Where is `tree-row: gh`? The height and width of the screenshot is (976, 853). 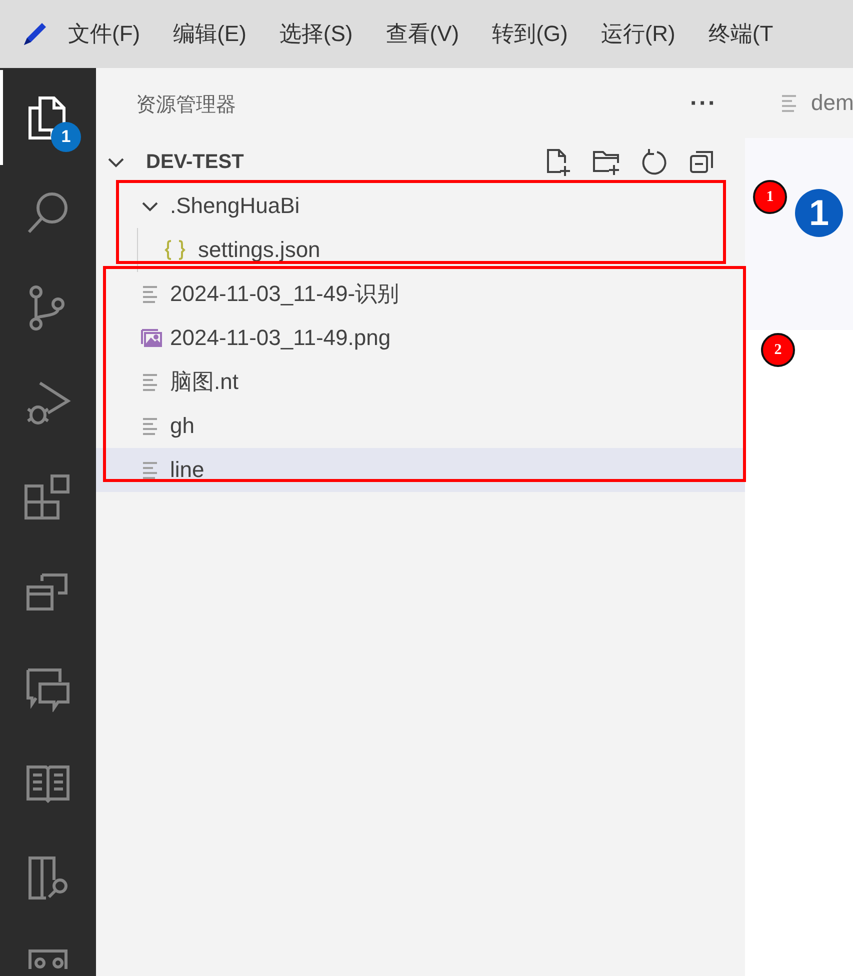 tree-row: gh is located at coordinates (420, 426).